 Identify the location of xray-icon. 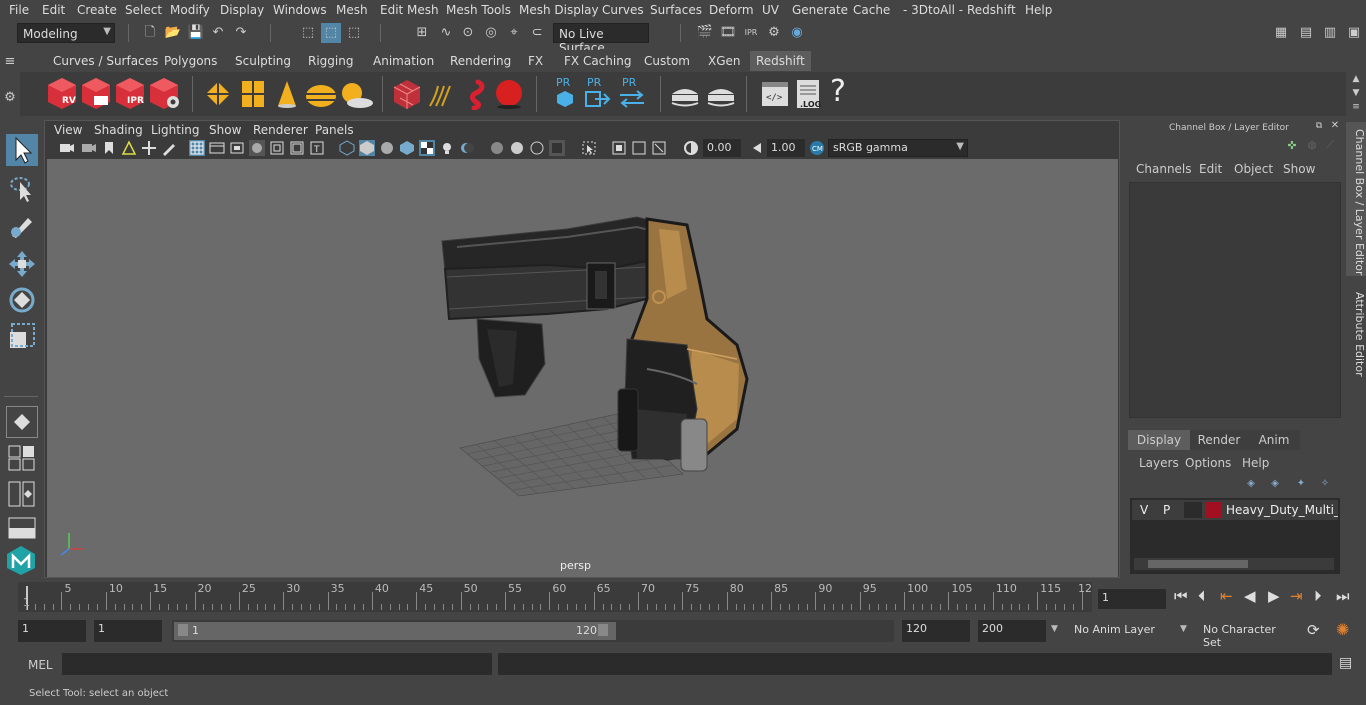
(497, 148).